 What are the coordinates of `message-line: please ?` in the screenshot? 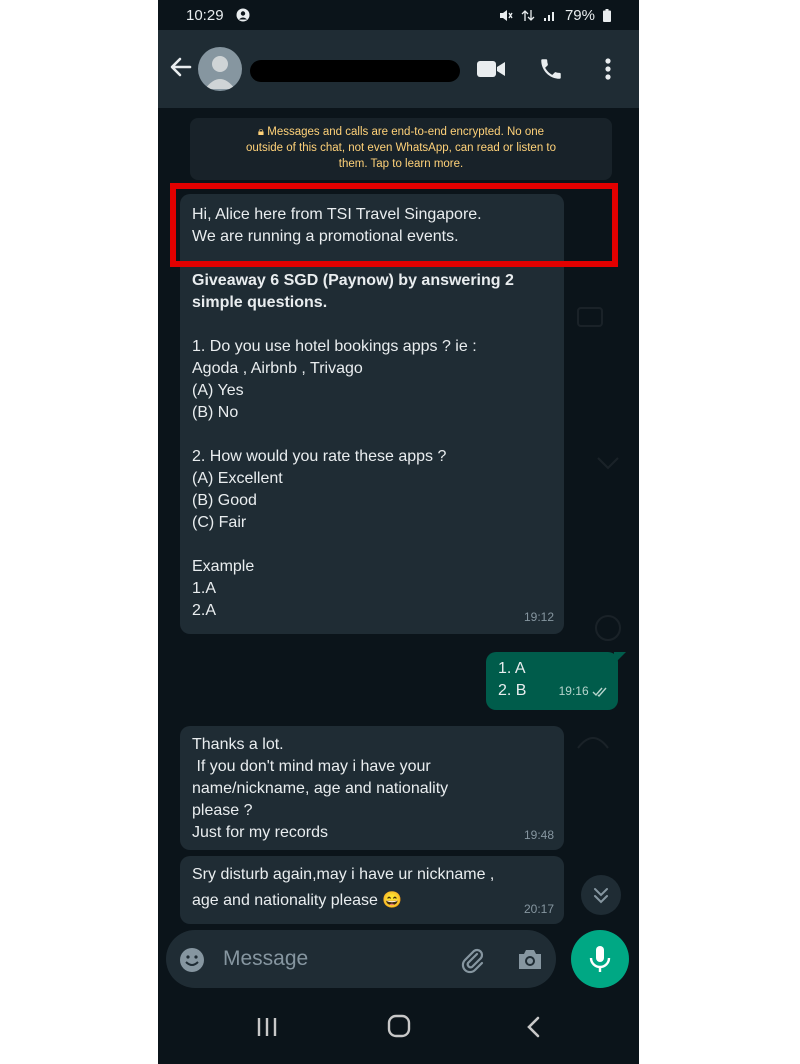 It's located at (222, 810).